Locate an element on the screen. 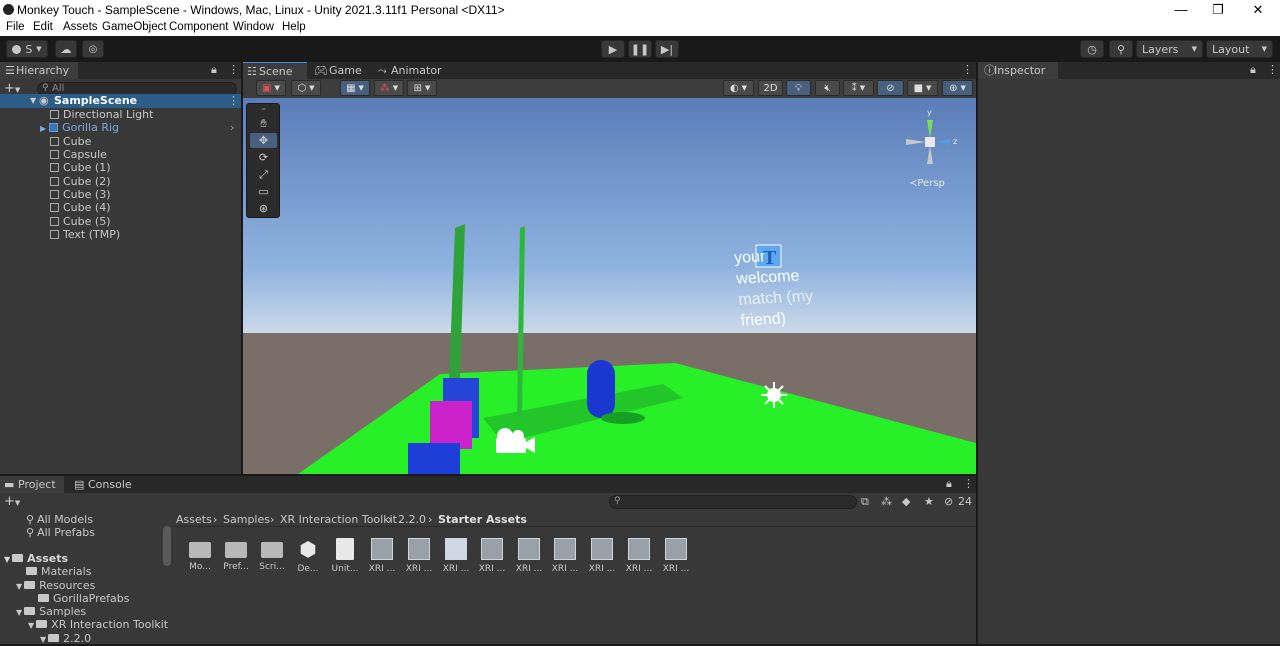 The height and width of the screenshot is (646, 1280). hand-tool-button: ✋︎ is located at coordinates (263, 123).